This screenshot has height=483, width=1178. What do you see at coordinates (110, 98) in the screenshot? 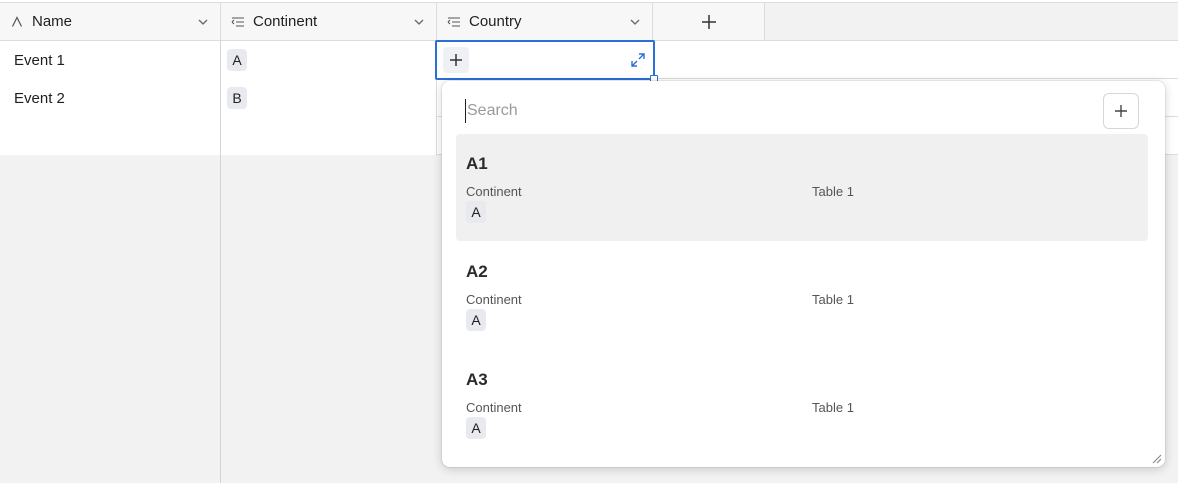
I see `cell-name: Event 2` at bounding box center [110, 98].